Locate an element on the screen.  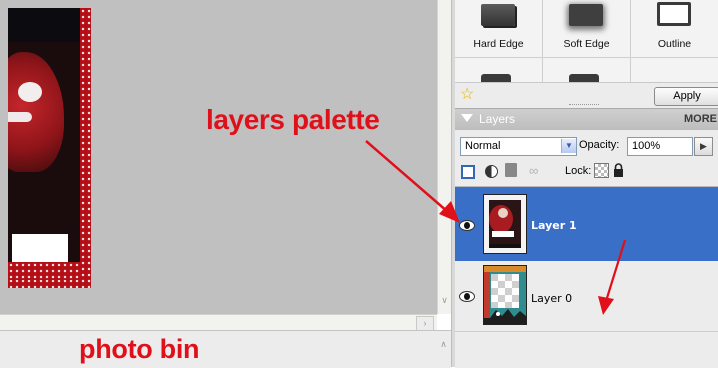
lock-transparency-icon is located at coordinates (601, 170).